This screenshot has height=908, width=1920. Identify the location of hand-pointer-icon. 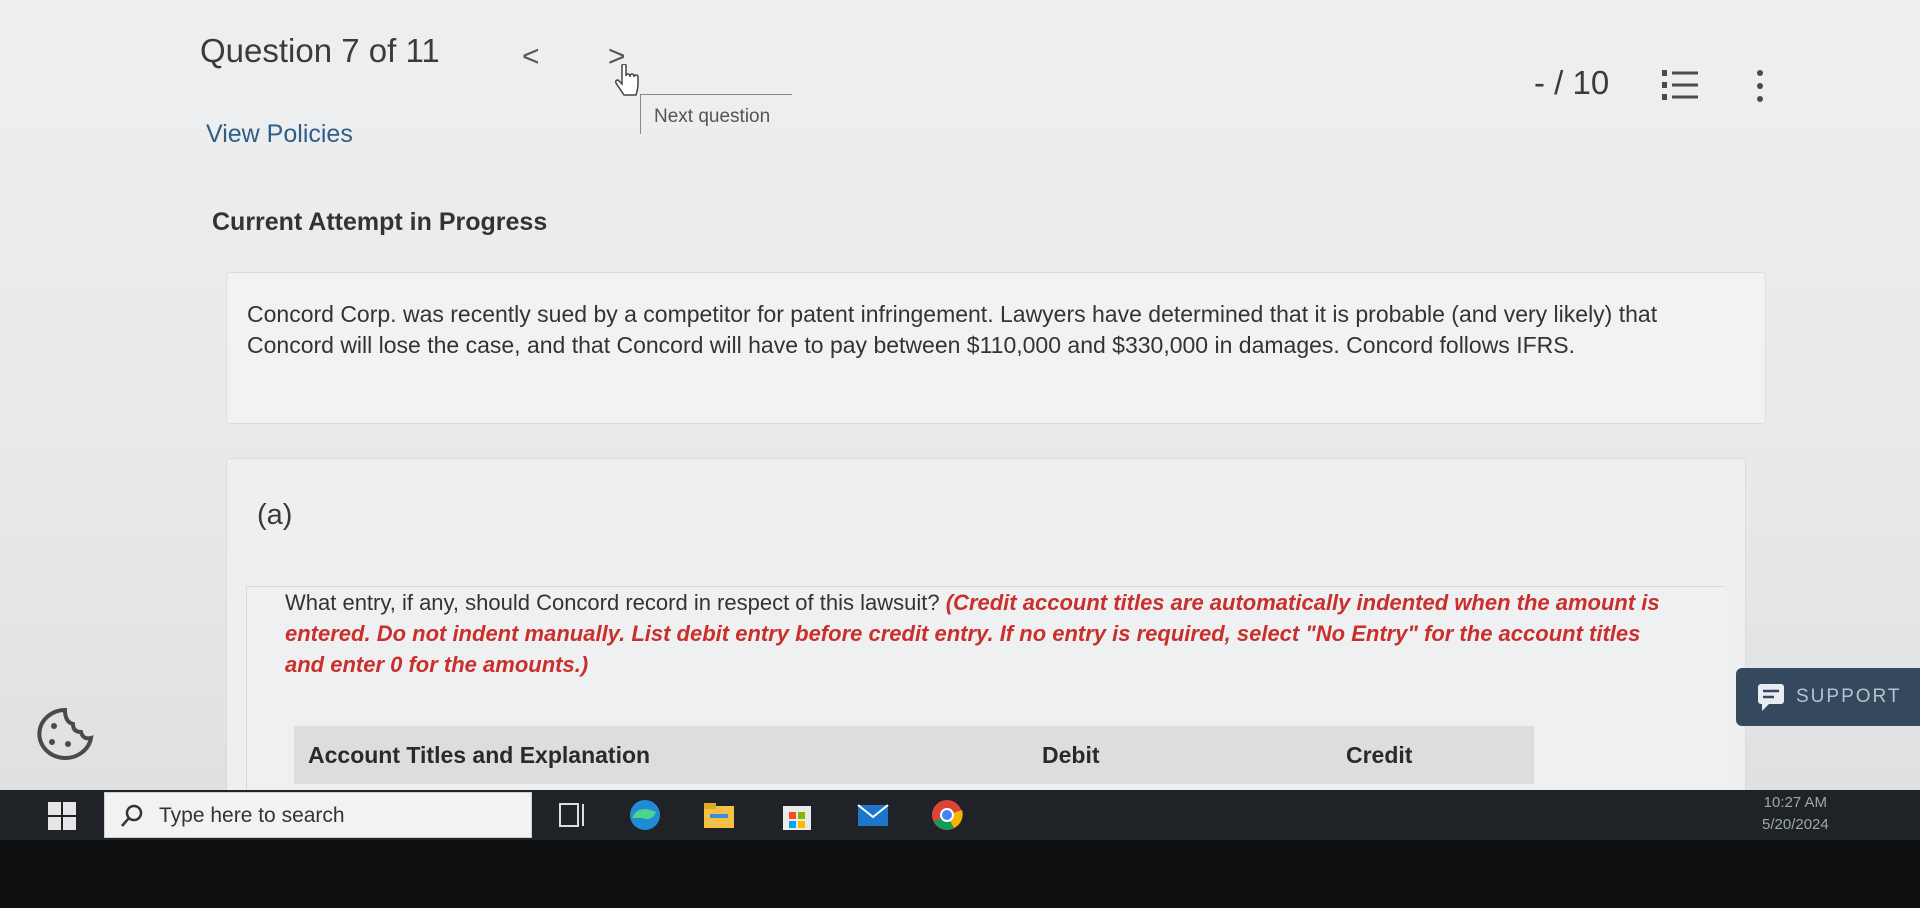
(627, 80).